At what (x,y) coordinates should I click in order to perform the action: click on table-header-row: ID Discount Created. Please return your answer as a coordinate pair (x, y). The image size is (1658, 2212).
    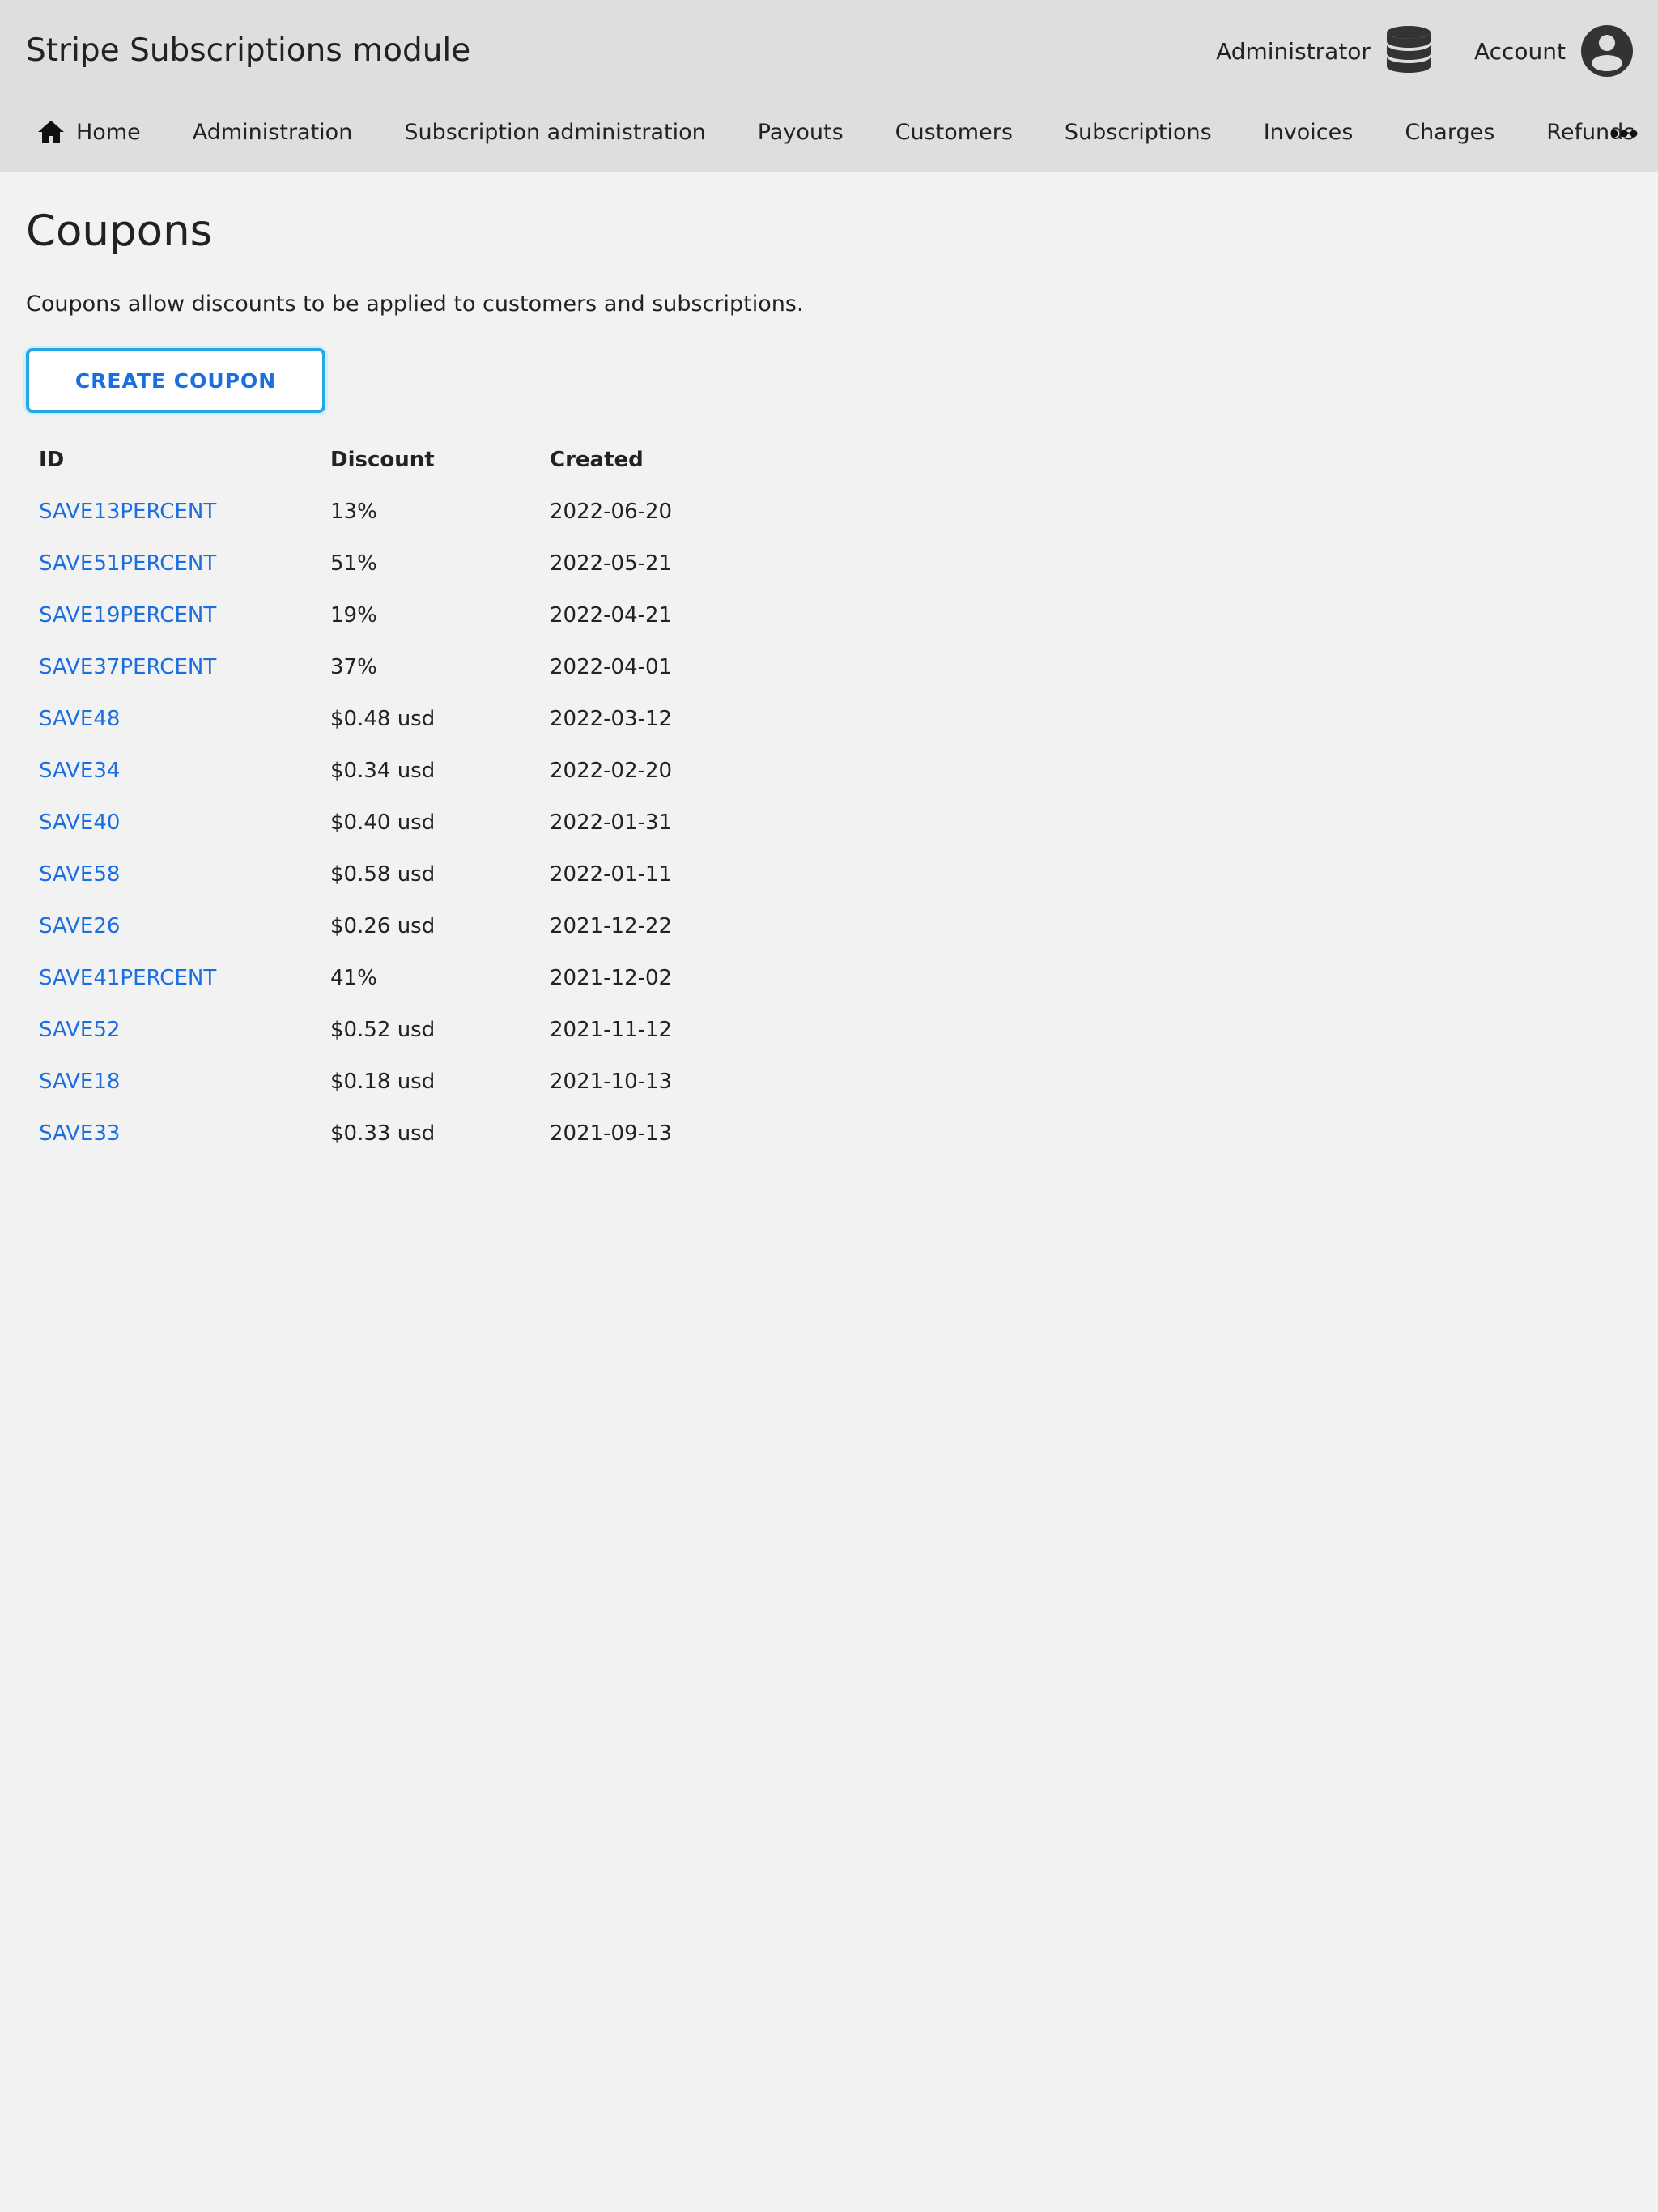
    Looking at the image, I should click on (375, 460).